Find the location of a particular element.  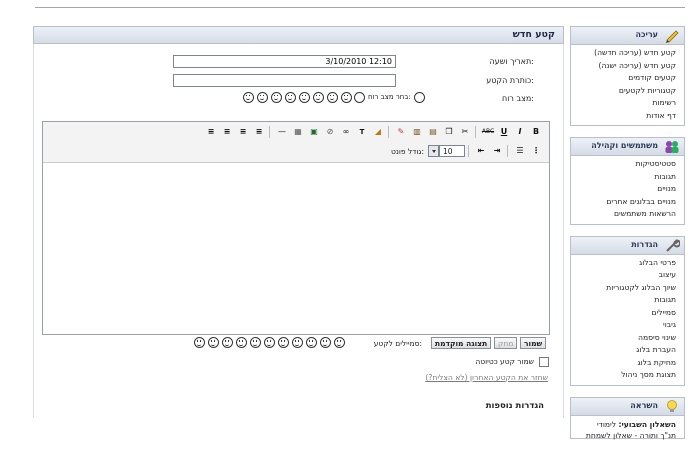

sidebar-item-comments: תגובות is located at coordinates (627, 177).